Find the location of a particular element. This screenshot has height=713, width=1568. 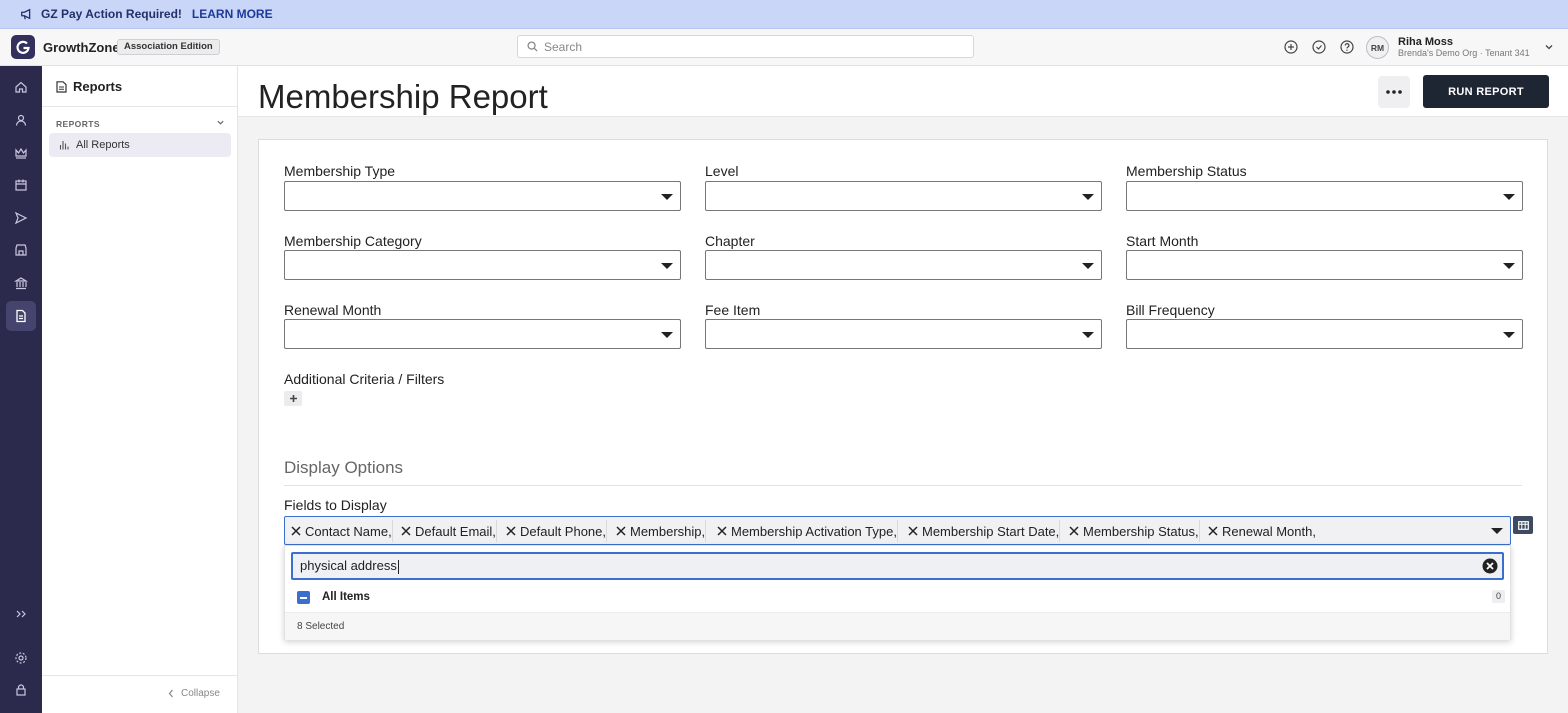

level-select is located at coordinates (903, 196).